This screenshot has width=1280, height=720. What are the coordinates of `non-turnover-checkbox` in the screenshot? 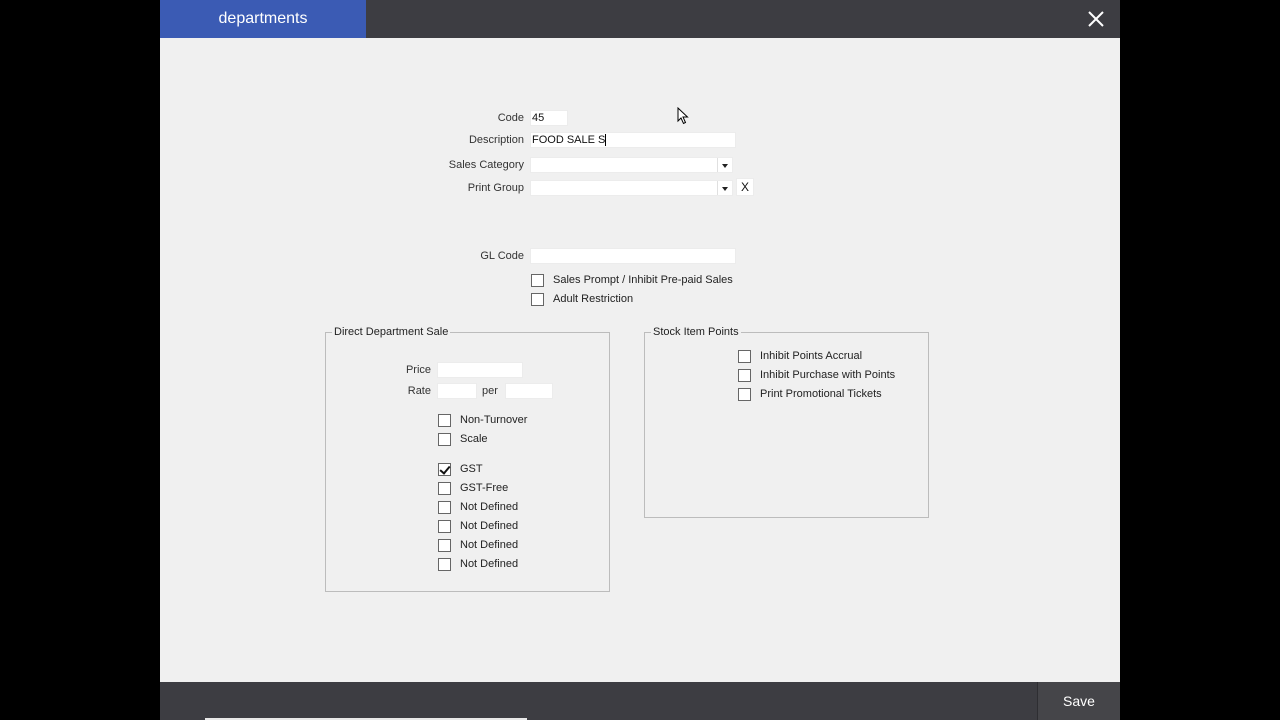 It's located at (444, 420).